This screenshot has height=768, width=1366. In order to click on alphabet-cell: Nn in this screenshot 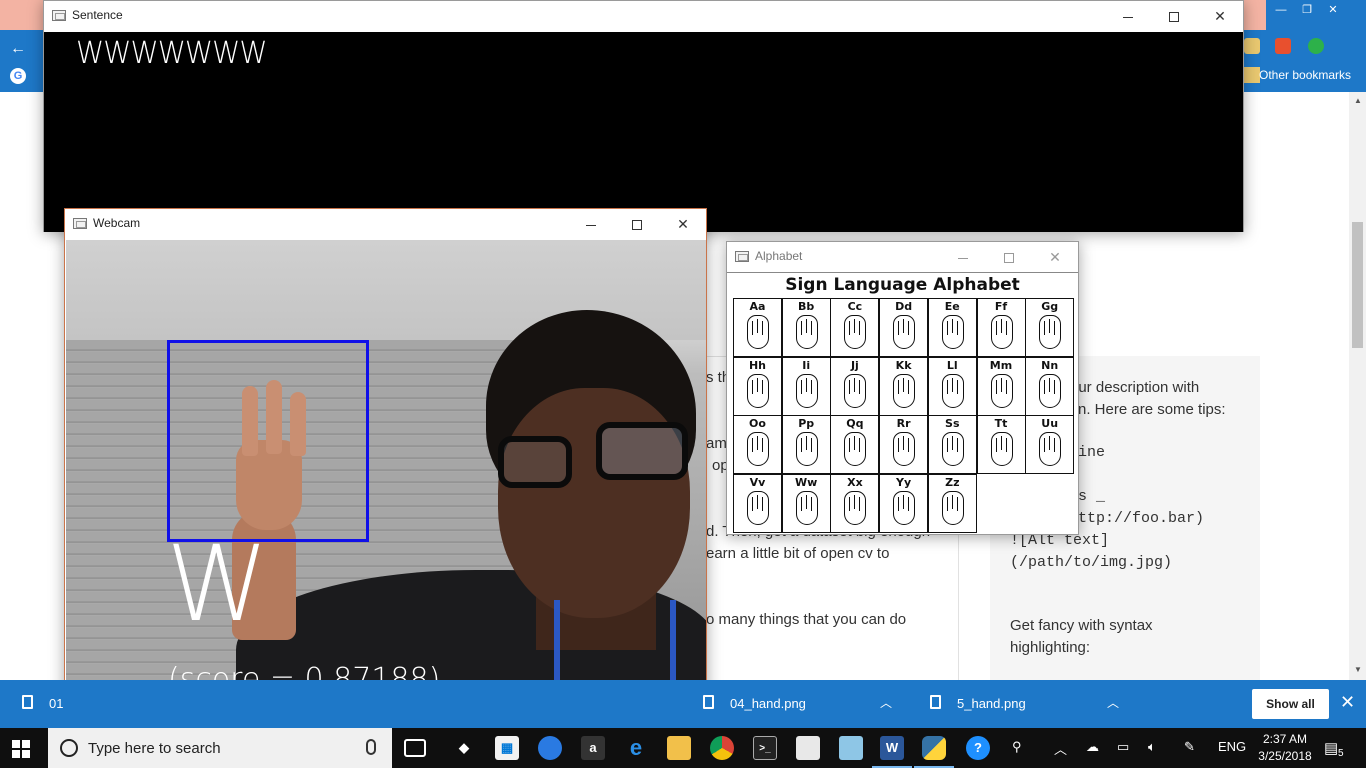, I will do `click(1050, 386)`.